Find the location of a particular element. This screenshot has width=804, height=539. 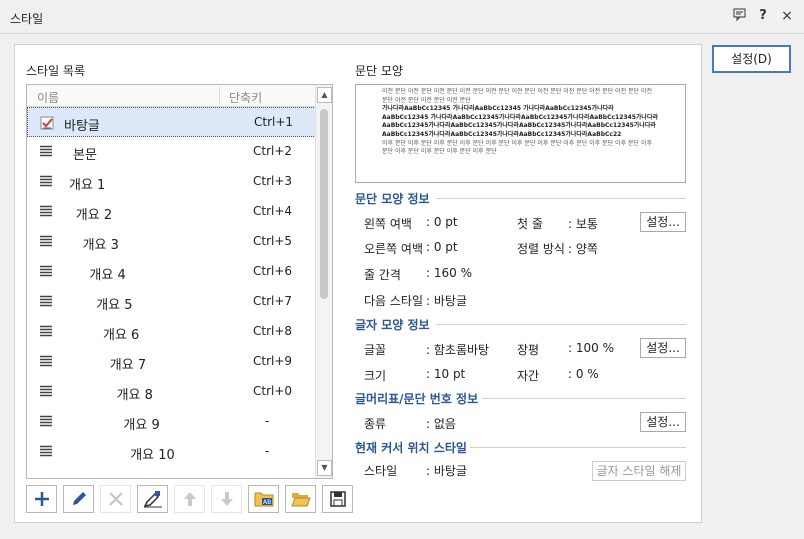

window-title: 스타일 is located at coordinates (27, 19).